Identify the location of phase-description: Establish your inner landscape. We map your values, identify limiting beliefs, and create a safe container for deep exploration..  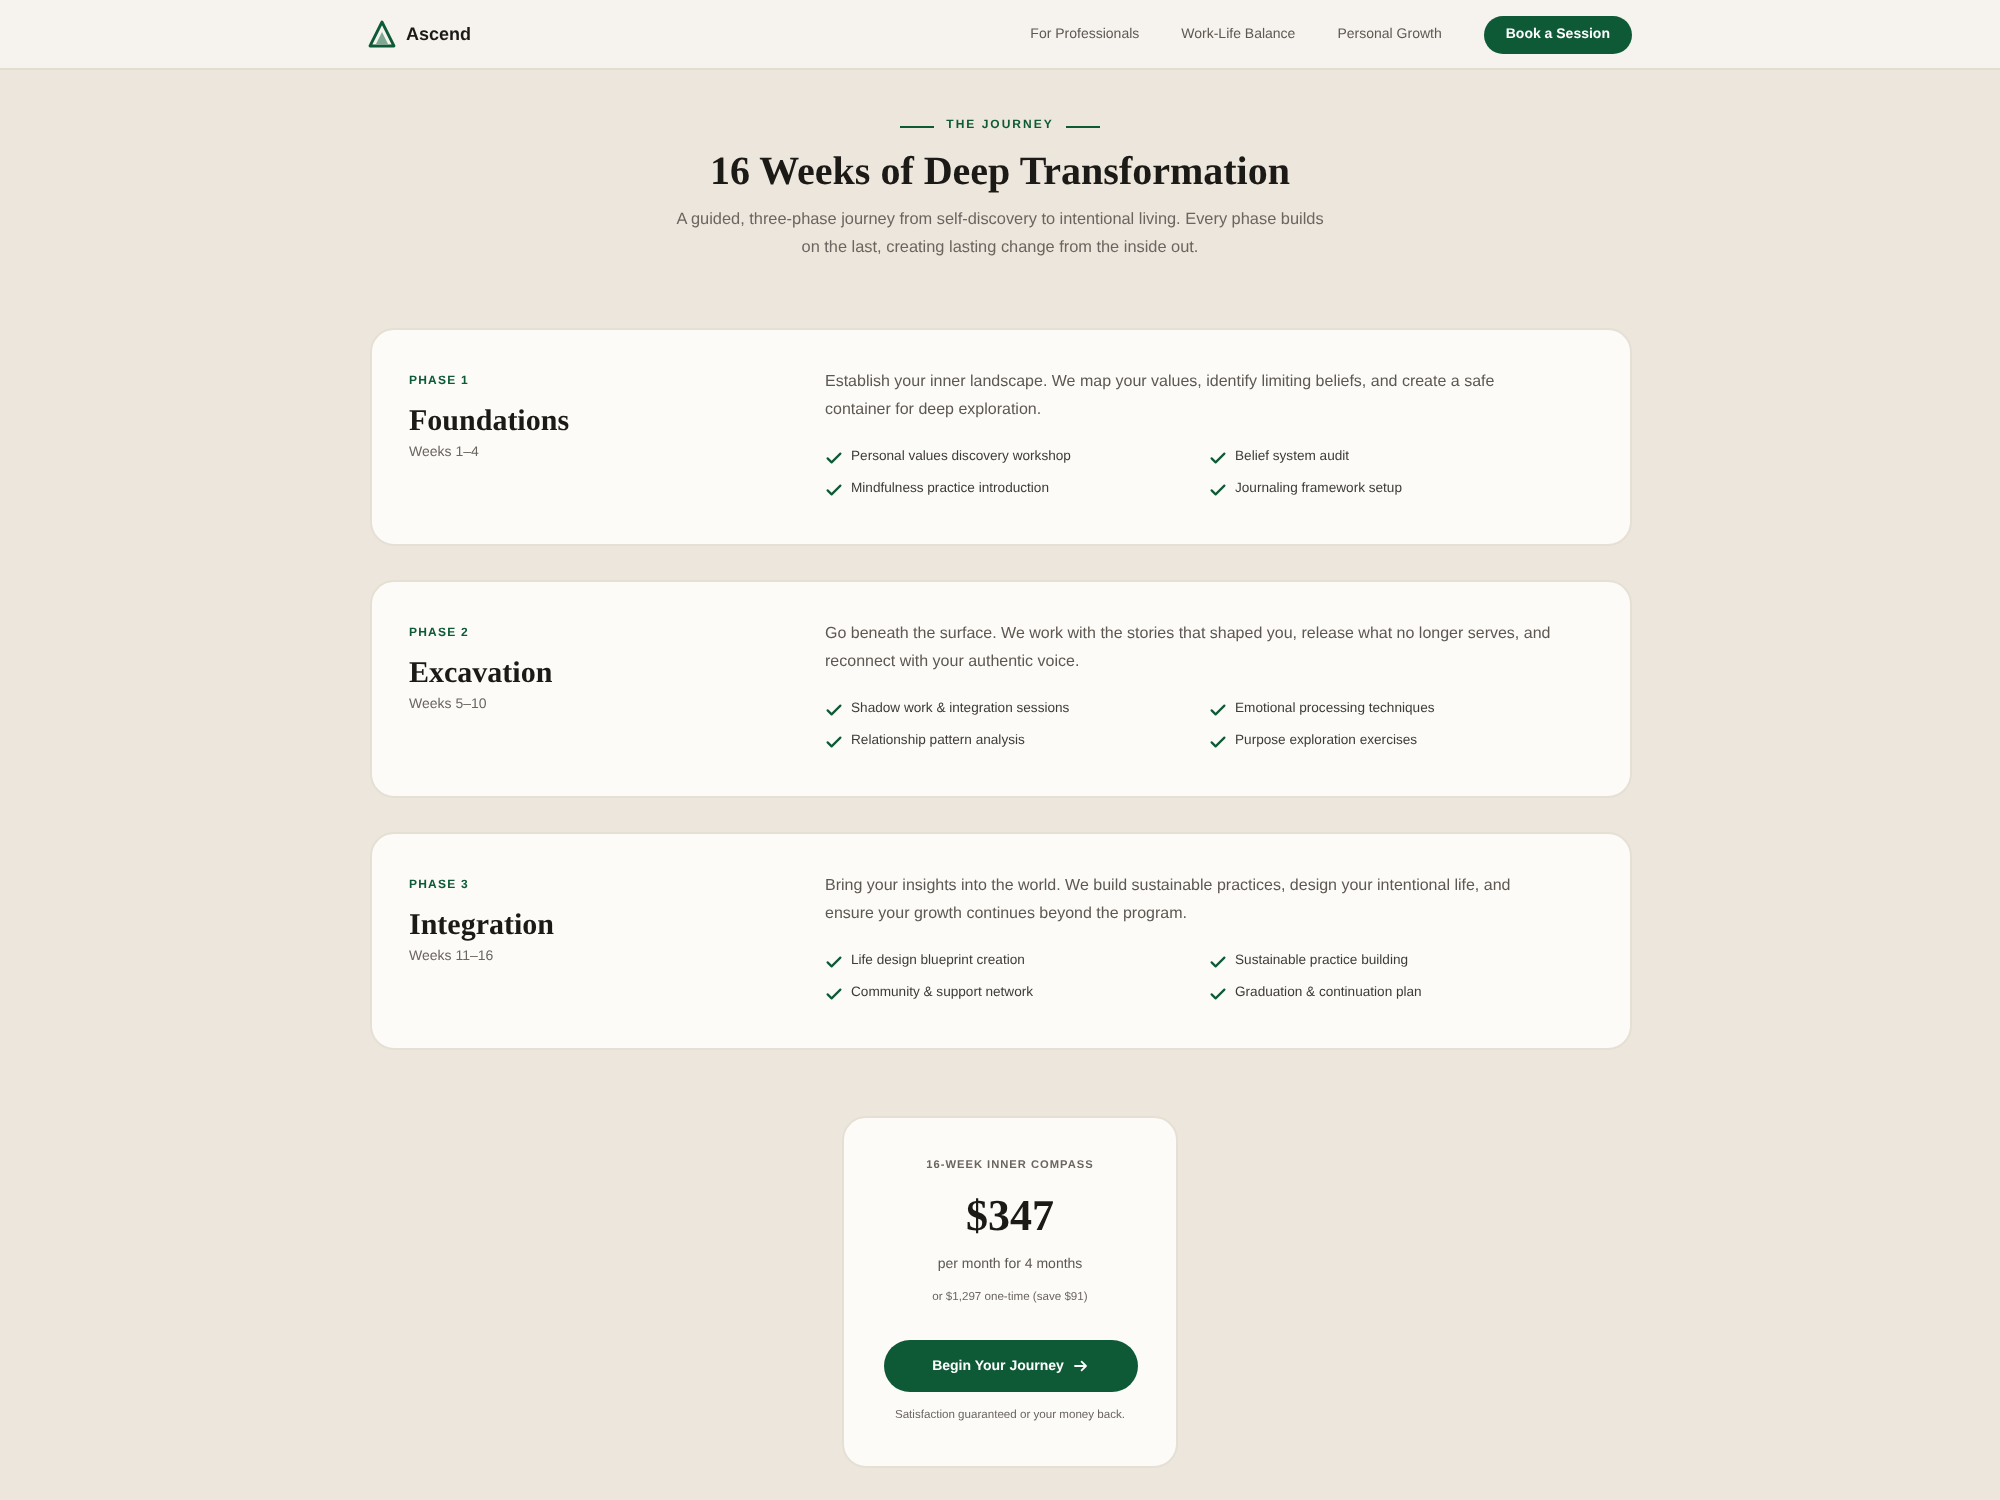
(1161, 396).